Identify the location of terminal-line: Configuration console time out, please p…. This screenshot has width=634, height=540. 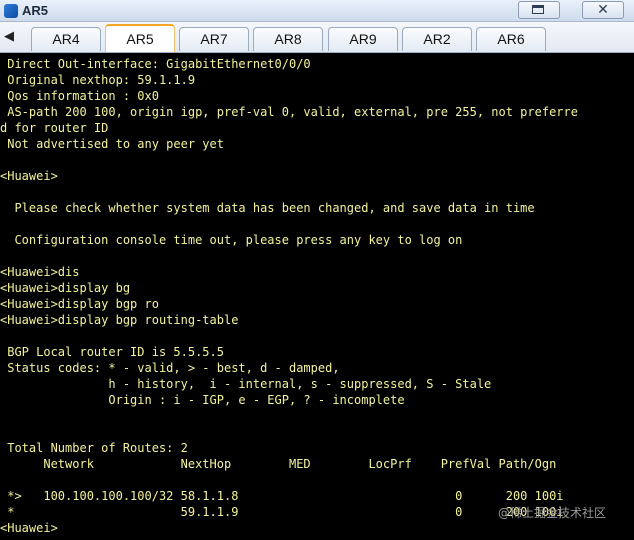
(231, 240).